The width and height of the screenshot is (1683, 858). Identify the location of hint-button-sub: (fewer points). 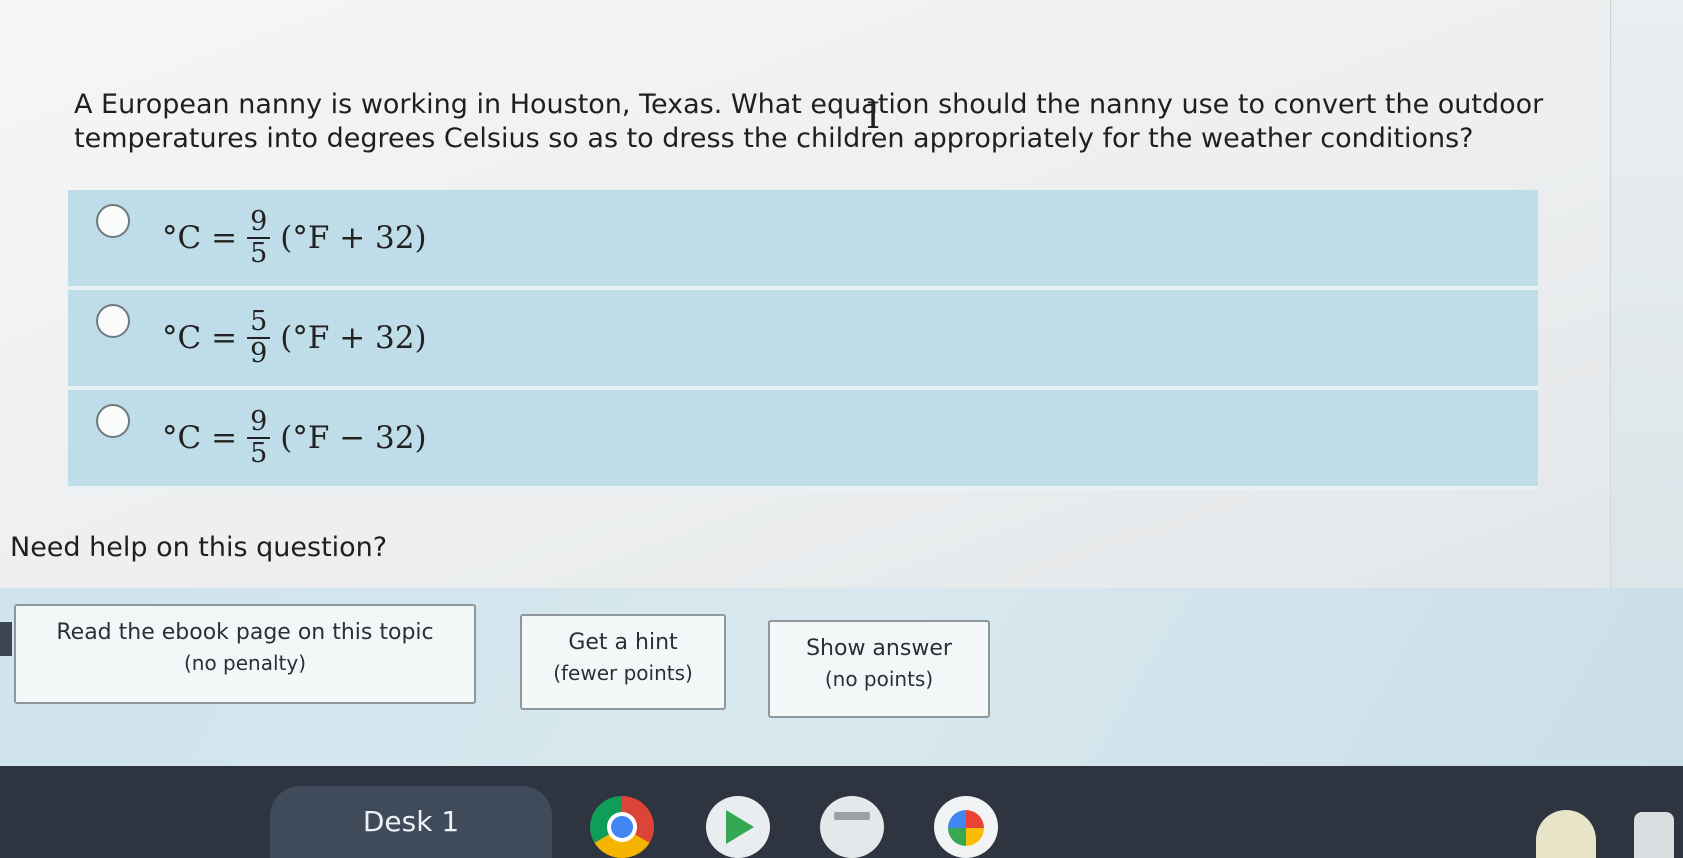
(623, 673).